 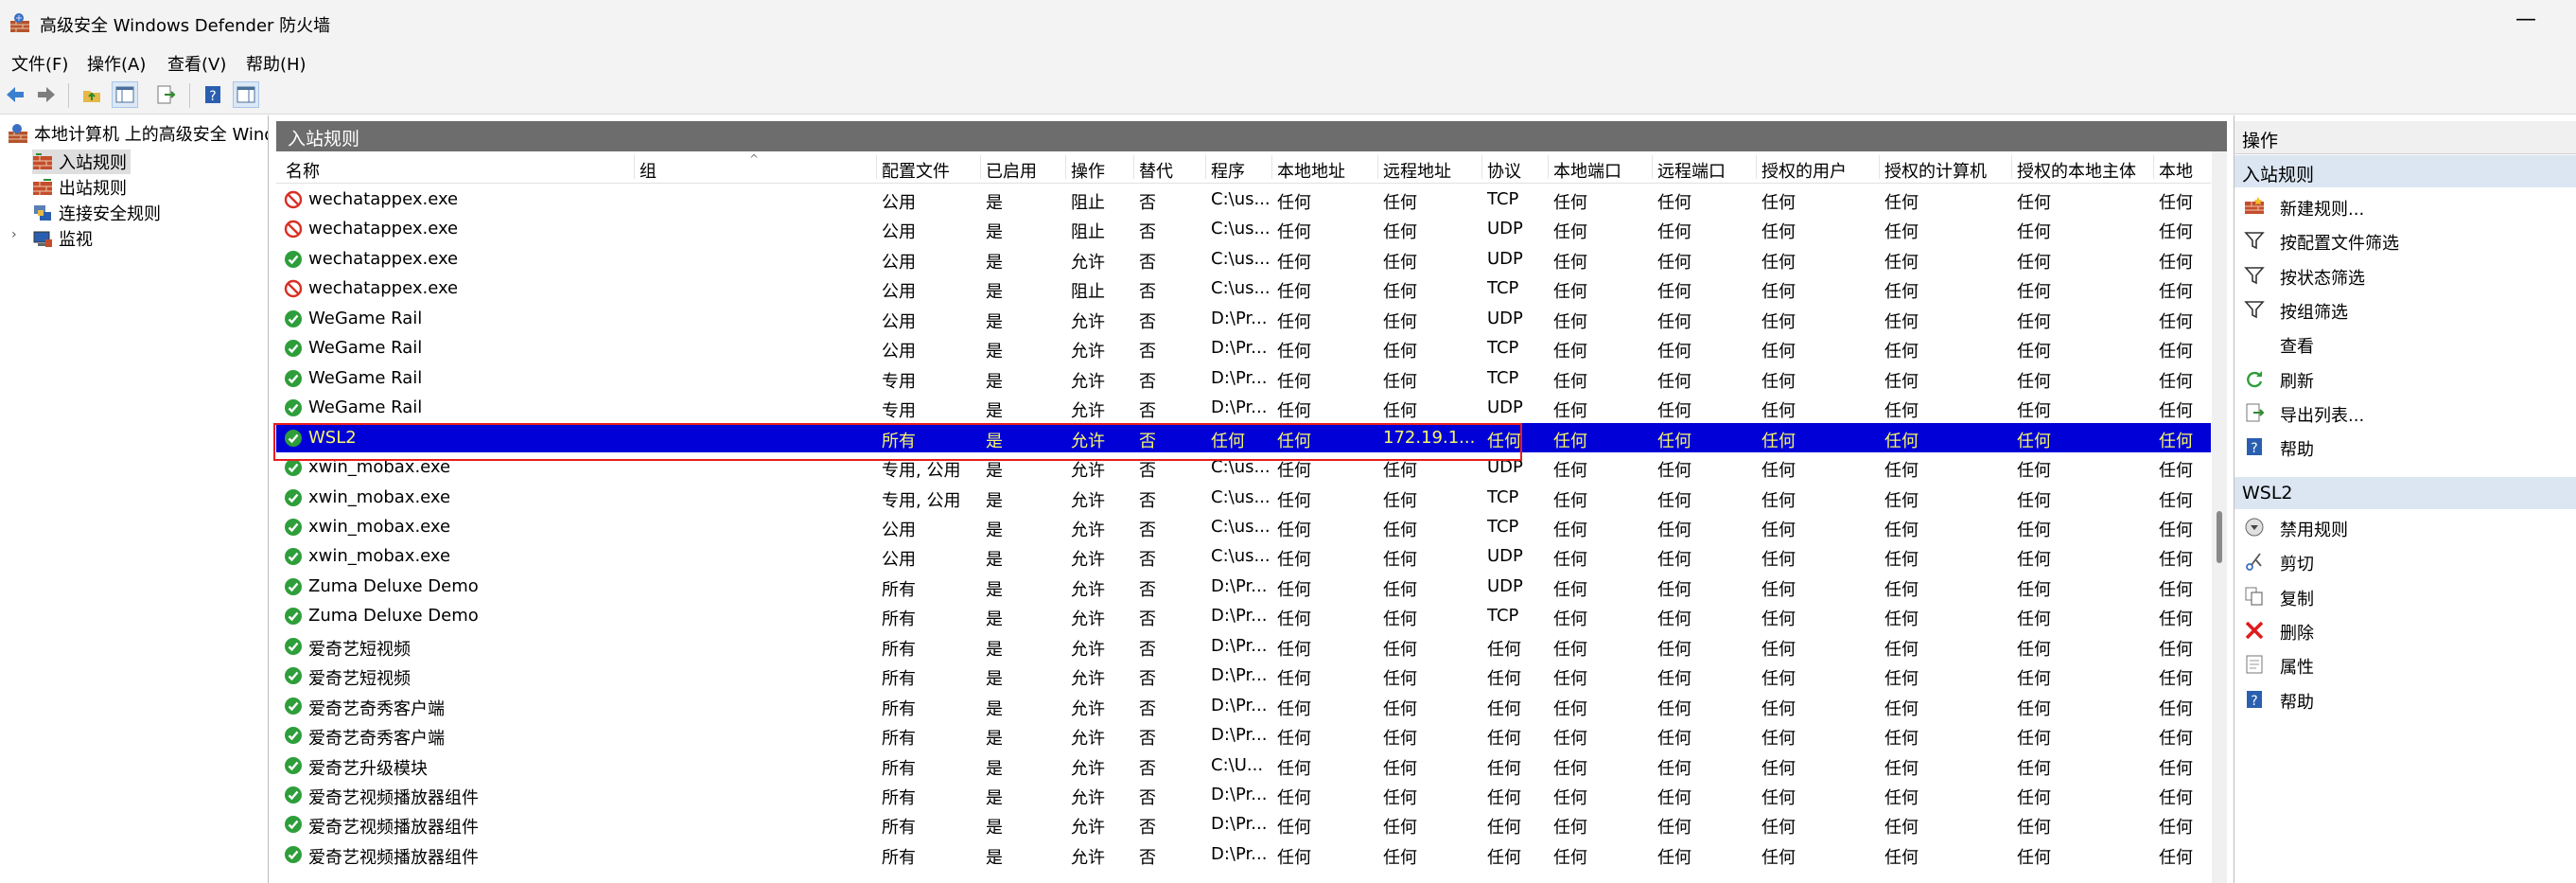 What do you see at coordinates (294, 199) in the screenshot?
I see `block-rule-icon` at bounding box center [294, 199].